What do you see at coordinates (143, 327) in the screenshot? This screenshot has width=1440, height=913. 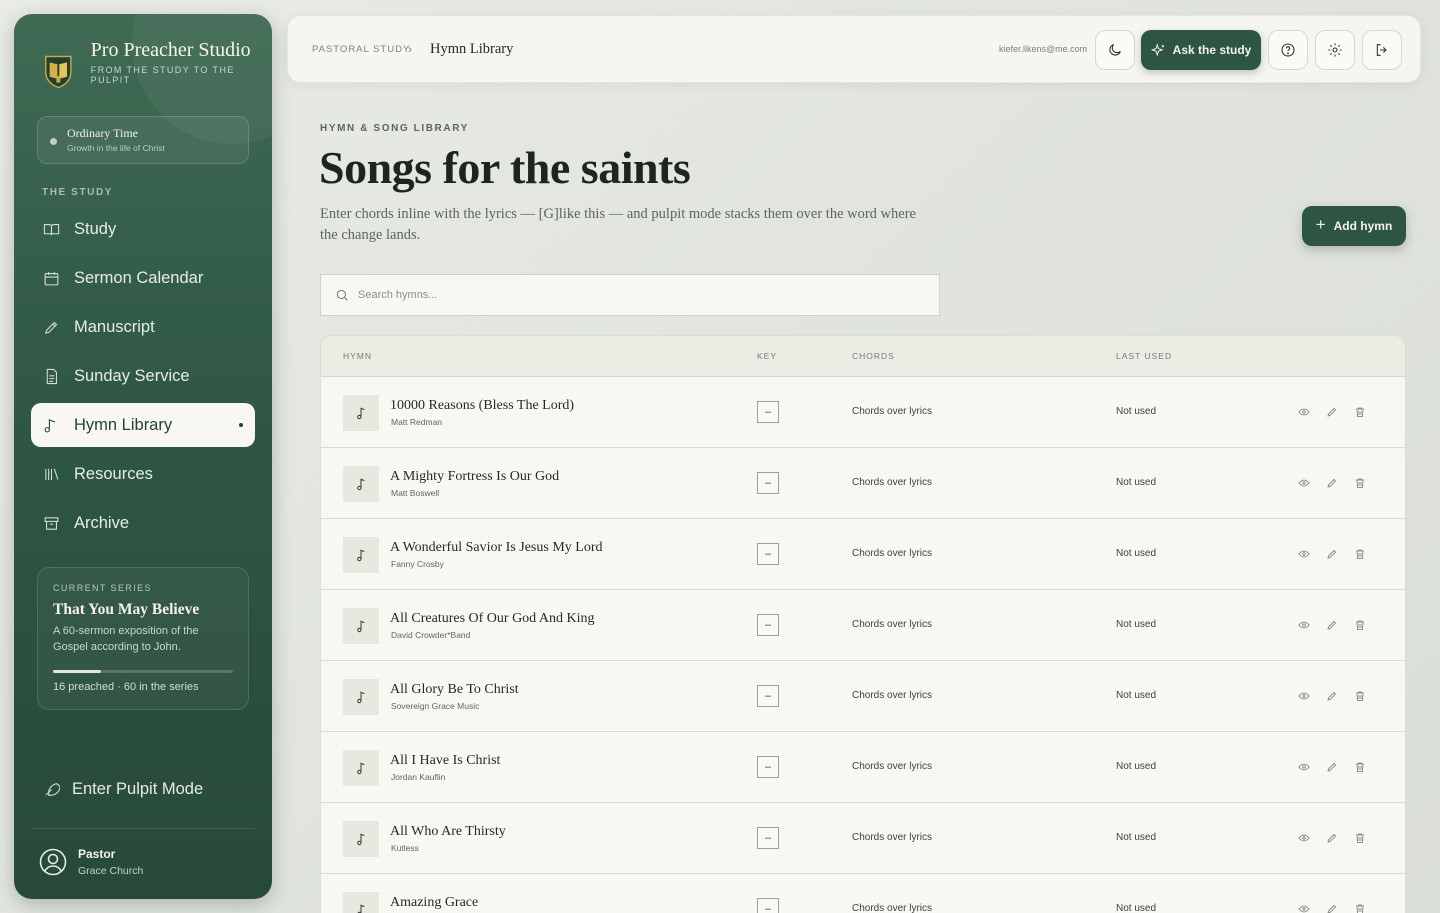 I see `sidebar-item-manuscript: Manuscript` at bounding box center [143, 327].